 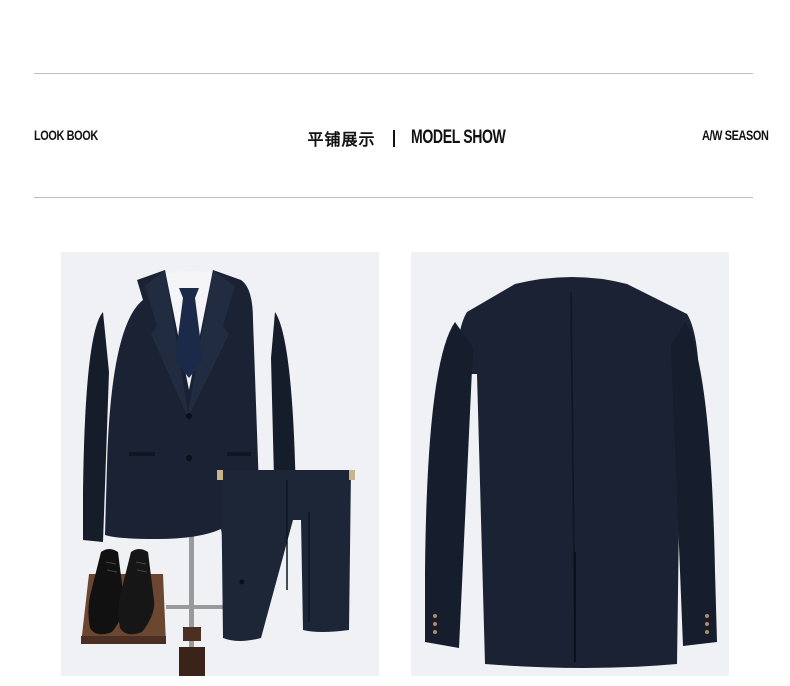 What do you see at coordinates (191, 597) in the screenshot?
I see `stand-pole` at bounding box center [191, 597].